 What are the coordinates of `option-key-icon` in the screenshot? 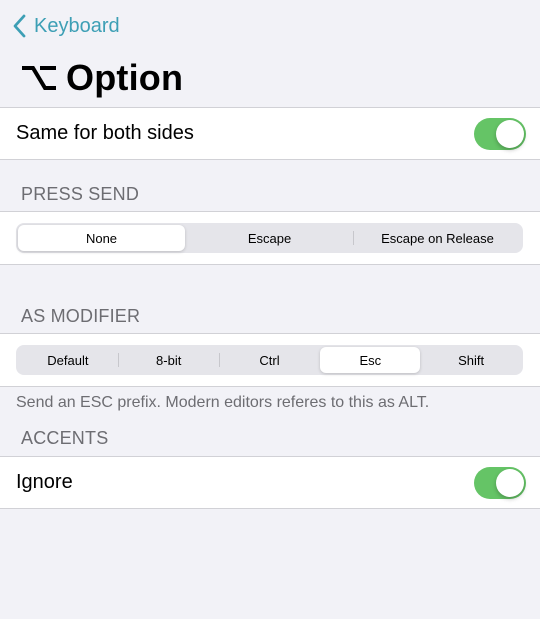 It's located at (40, 78).